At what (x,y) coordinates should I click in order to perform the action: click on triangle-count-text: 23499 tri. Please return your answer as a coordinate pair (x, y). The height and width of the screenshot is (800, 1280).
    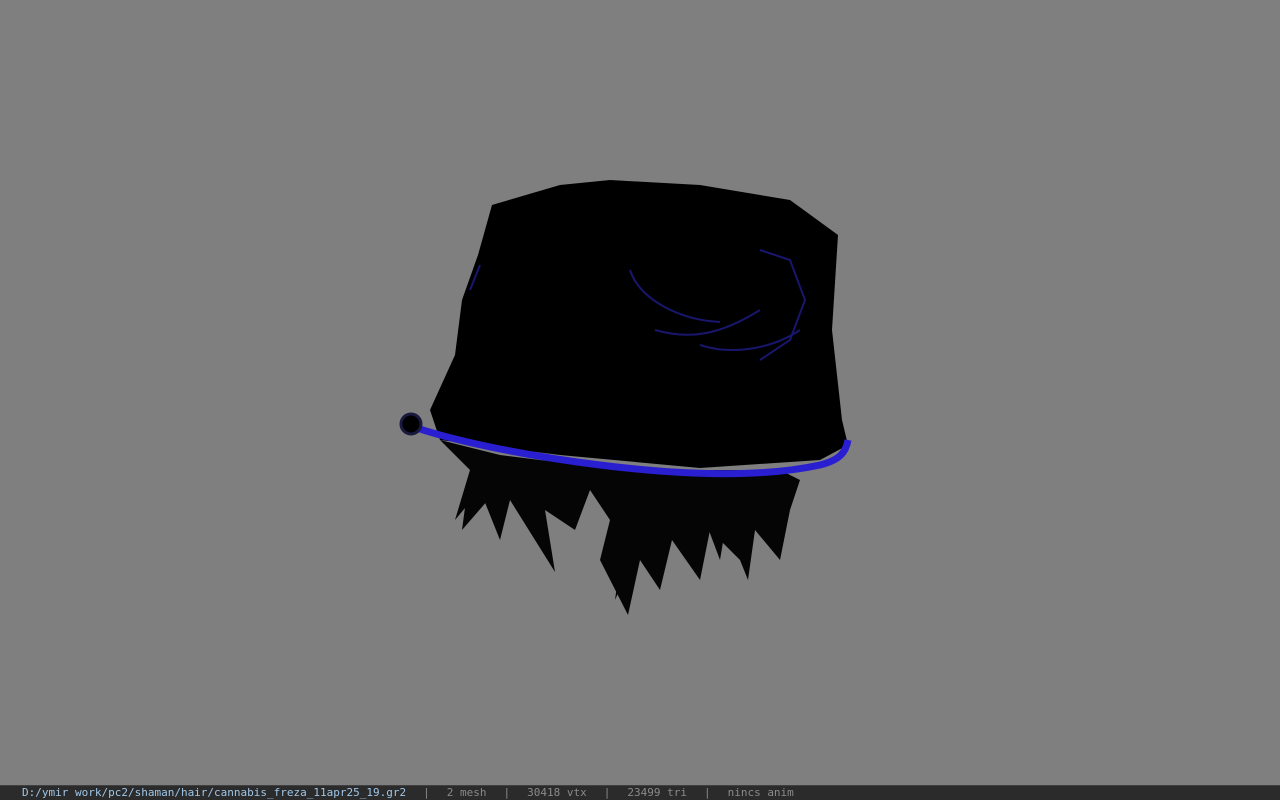
    Looking at the image, I should click on (657, 792).